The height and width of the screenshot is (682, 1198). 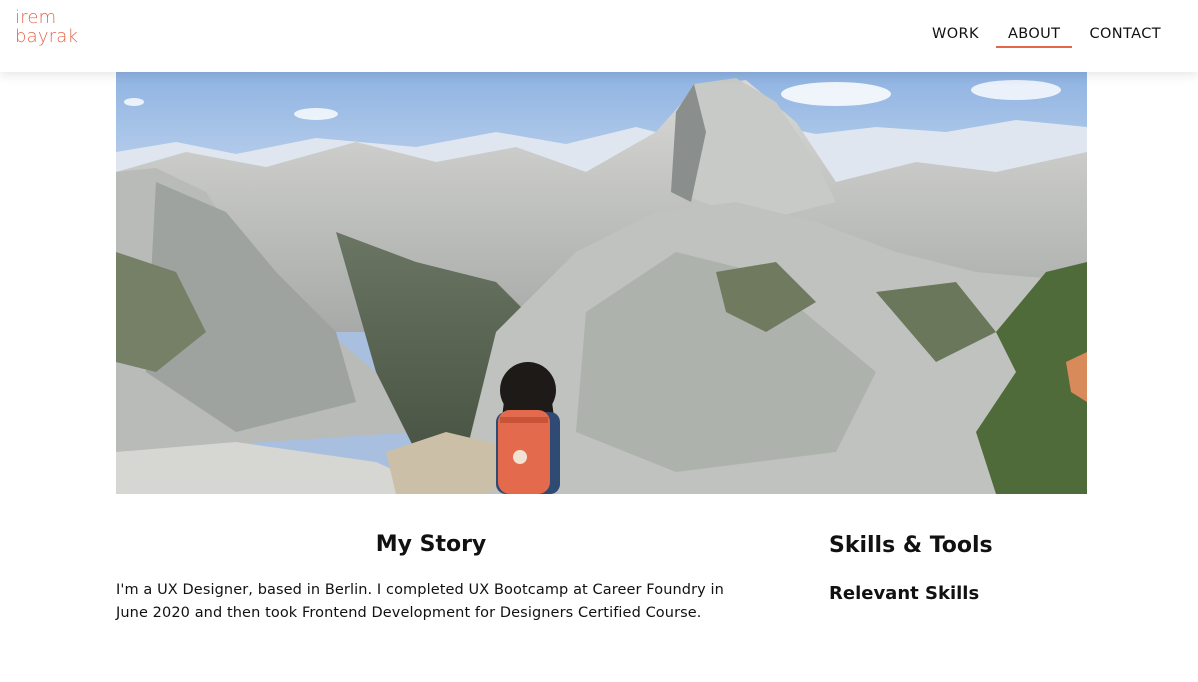 I want to click on site-header: irem bayrak WORK ABOUT CONTACT, so click(x=599, y=36).